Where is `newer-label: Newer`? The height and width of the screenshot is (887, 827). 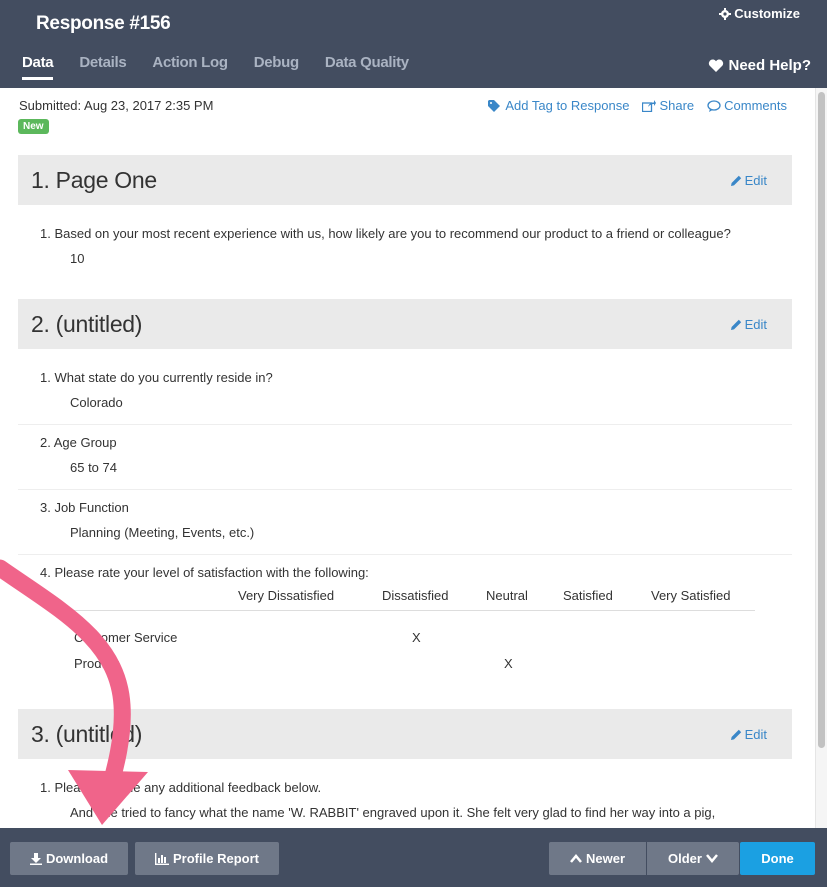 newer-label: Newer is located at coordinates (605, 858).